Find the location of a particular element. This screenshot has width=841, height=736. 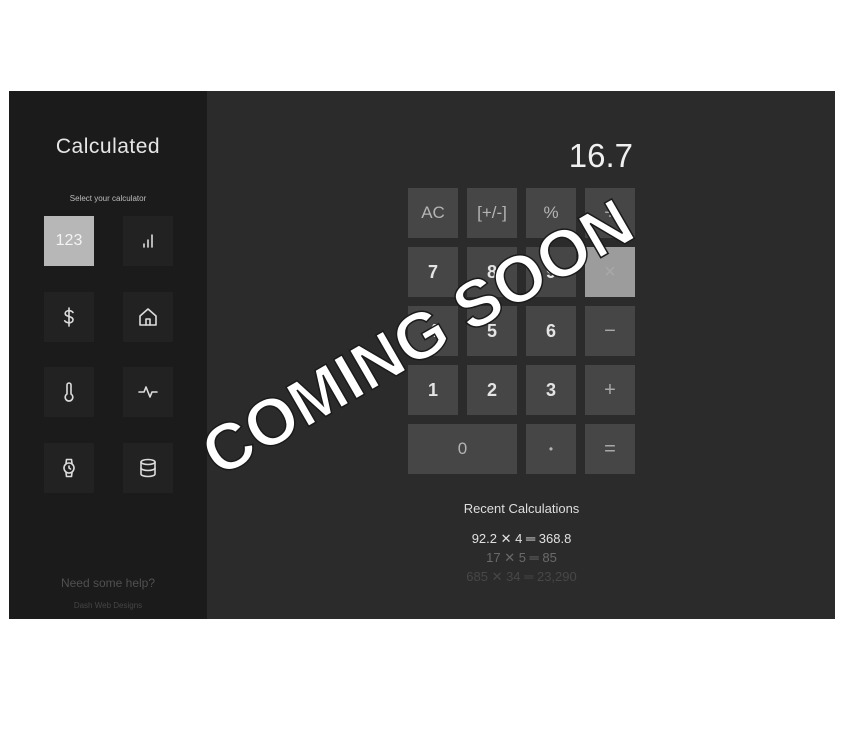

app-title: Calculated is located at coordinates (108, 146).